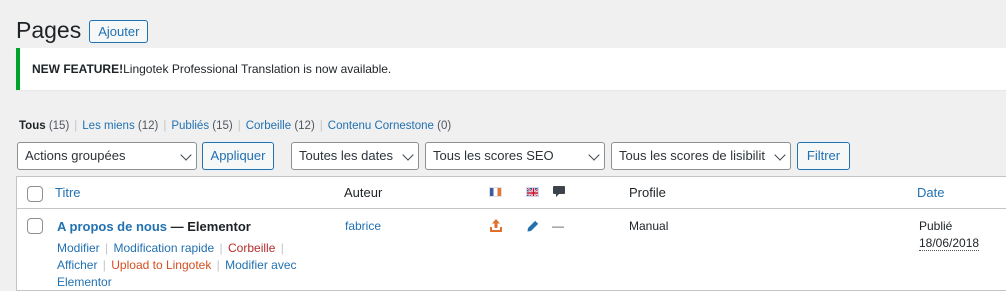  I want to click on view-all: Tous (15), so click(44, 126).